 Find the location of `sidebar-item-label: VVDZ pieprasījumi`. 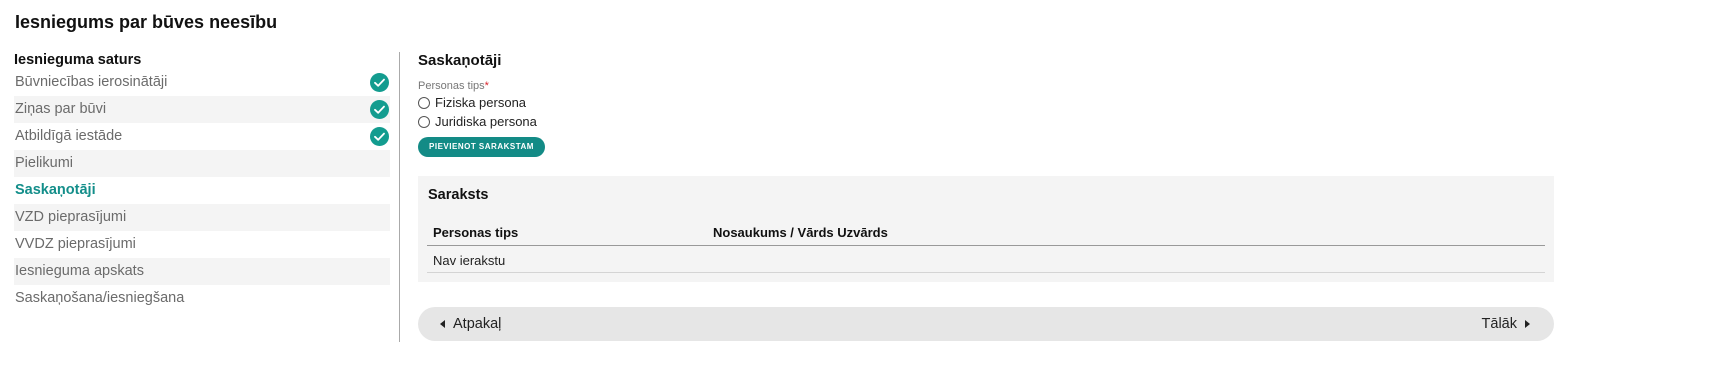

sidebar-item-label: VVDZ pieprasījumi is located at coordinates (75, 244).